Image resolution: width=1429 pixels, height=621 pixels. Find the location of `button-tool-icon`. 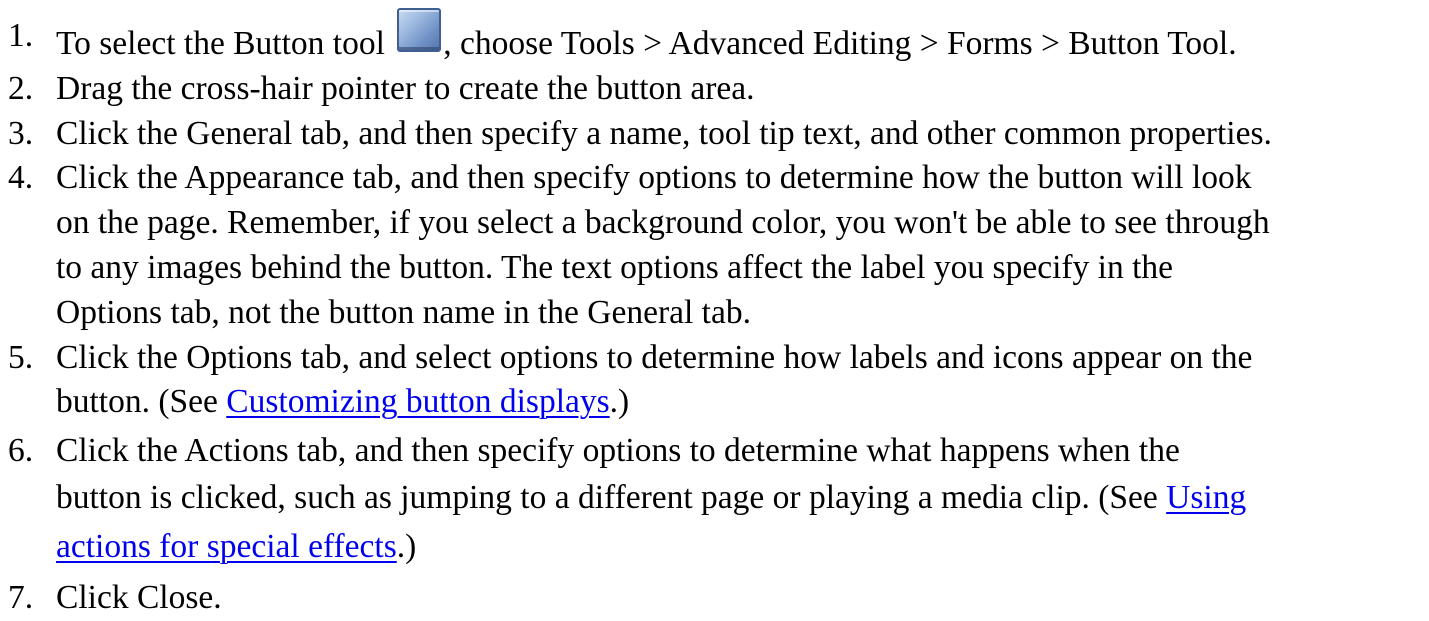

button-tool-icon is located at coordinates (419, 30).